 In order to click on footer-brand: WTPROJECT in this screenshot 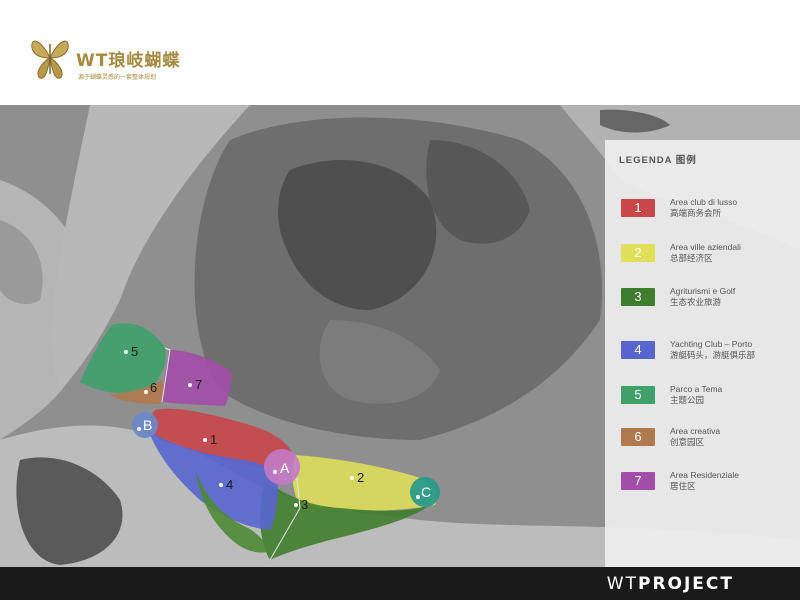, I will do `click(670, 584)`.